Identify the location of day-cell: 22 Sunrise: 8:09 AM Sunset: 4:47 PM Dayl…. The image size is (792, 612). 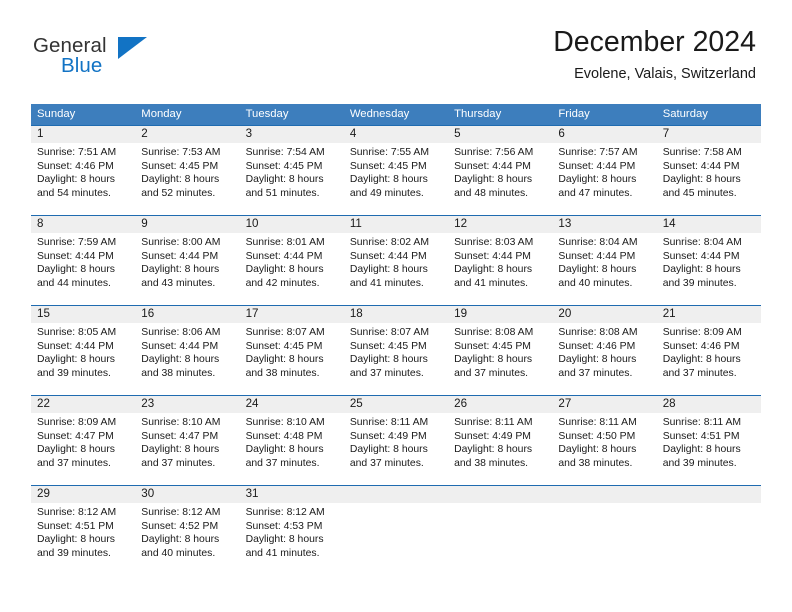
(83, 440).